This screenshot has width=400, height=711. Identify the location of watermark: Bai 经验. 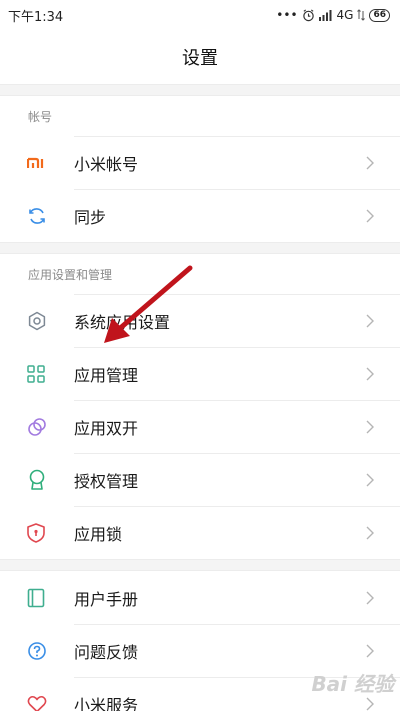
(352, 684).